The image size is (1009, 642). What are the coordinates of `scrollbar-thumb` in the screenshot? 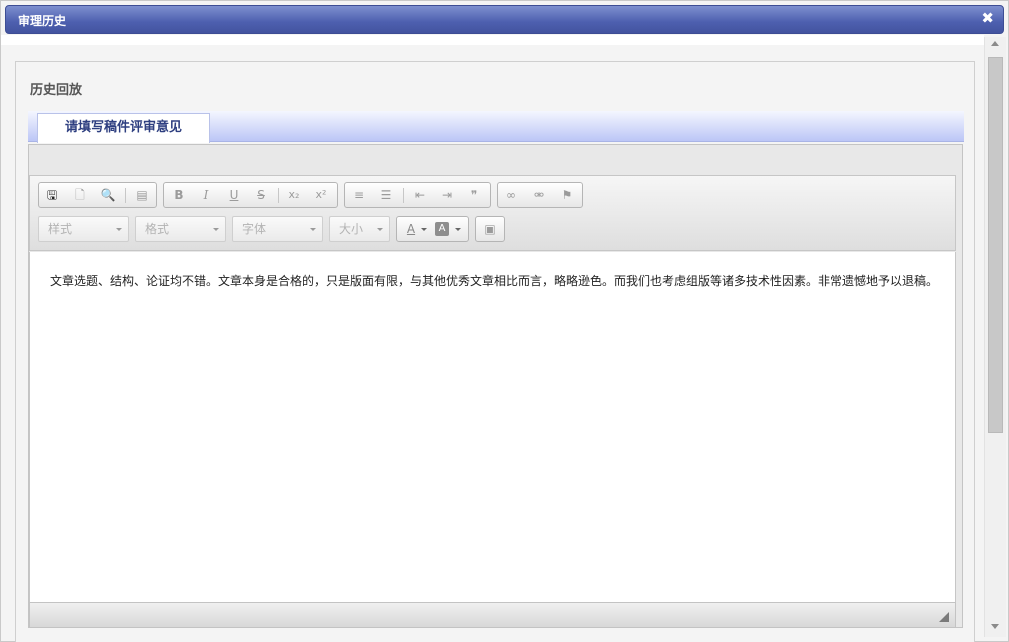 It's located at (995, 245).